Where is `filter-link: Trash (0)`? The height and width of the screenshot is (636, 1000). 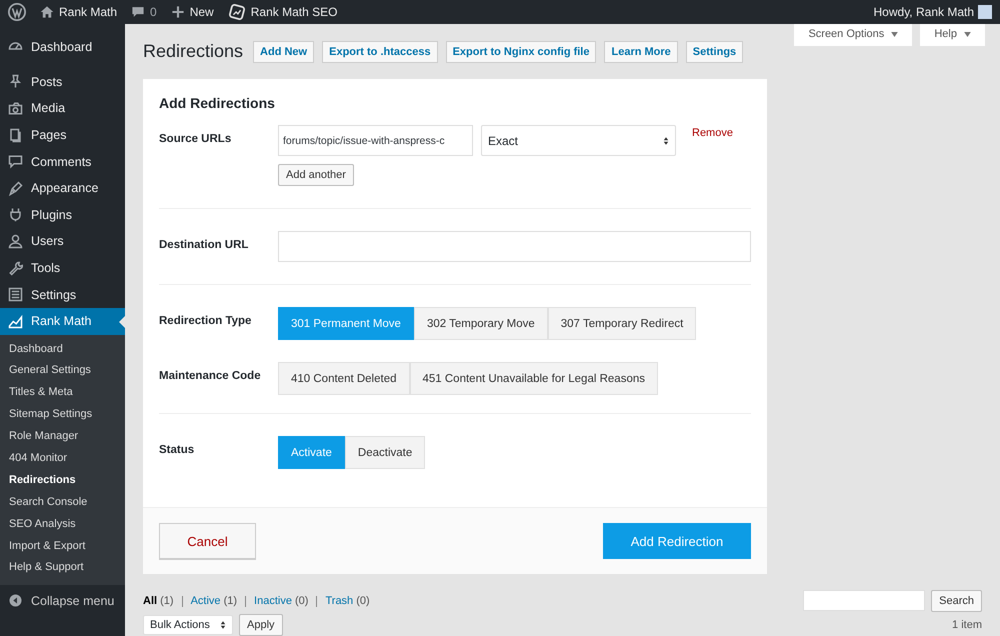
filter-link: Trash (0) is located at coordinates (347, 601).